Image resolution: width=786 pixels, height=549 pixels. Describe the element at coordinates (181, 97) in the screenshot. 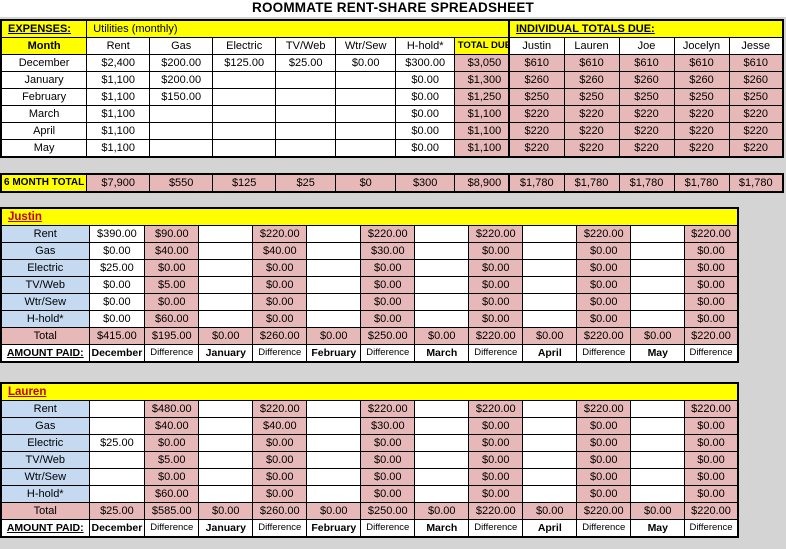

I see `expenses-gas: $150.00` at that location.